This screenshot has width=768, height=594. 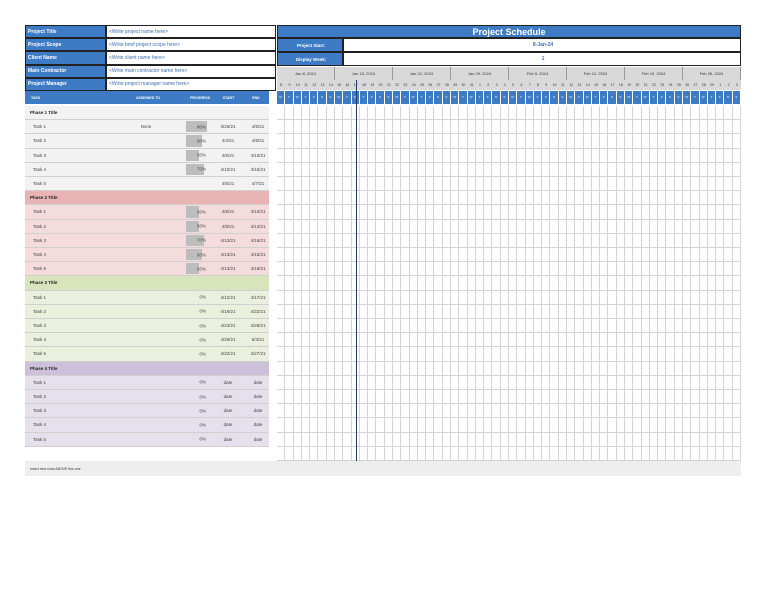 I want to click on task-row: Task 5 0% date date, so click(x=147, y=439).